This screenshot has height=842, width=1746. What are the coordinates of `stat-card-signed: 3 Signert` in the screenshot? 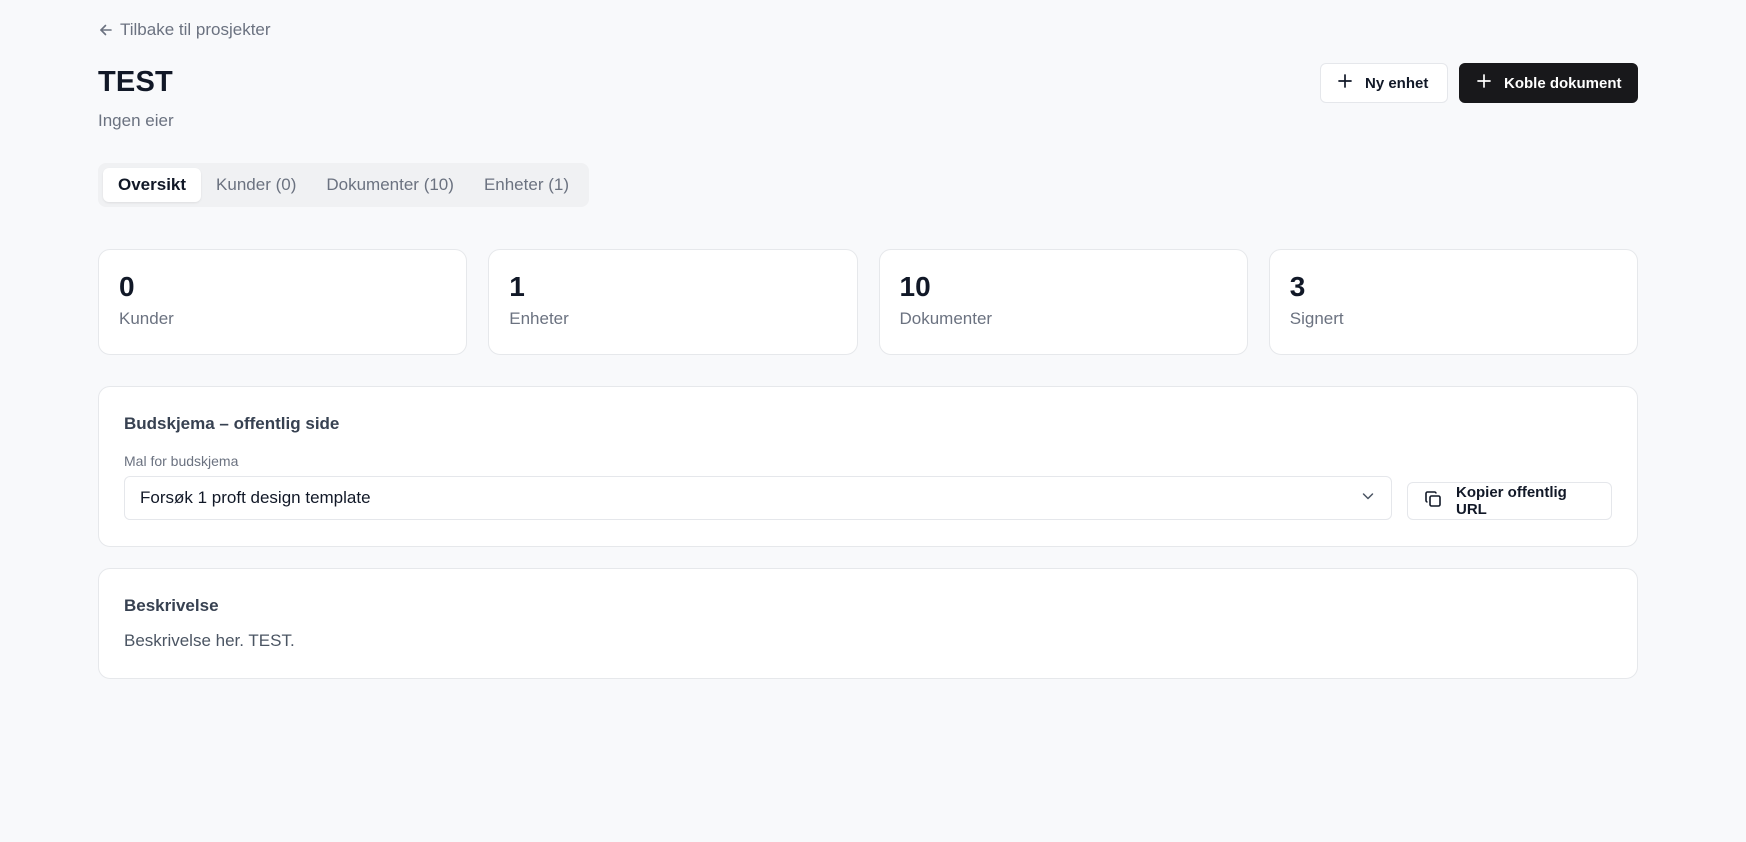 It's located at (1453, 302).